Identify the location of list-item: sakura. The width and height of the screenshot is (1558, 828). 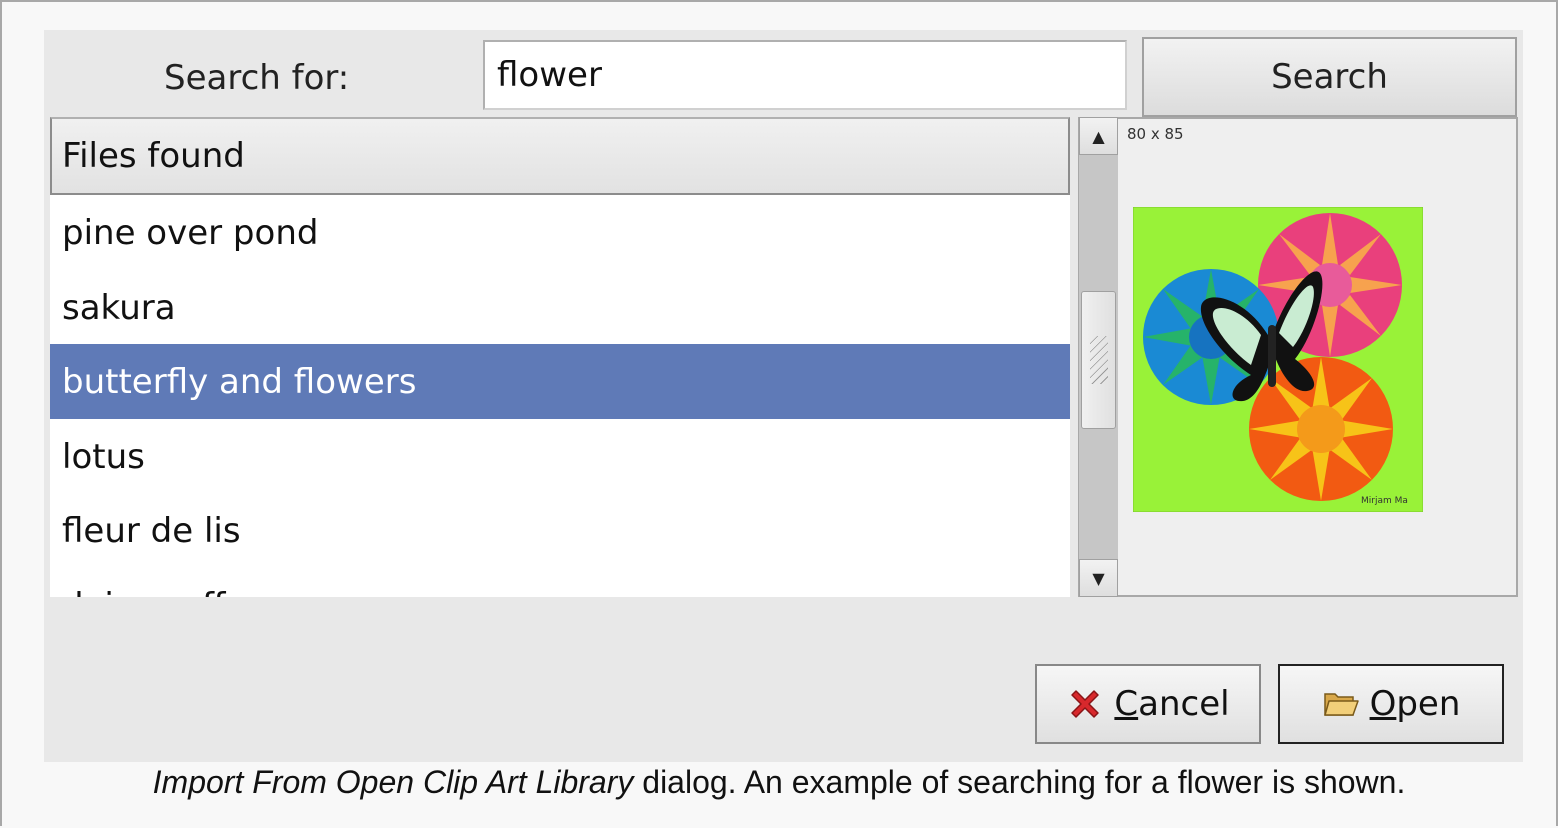
(560, 307).